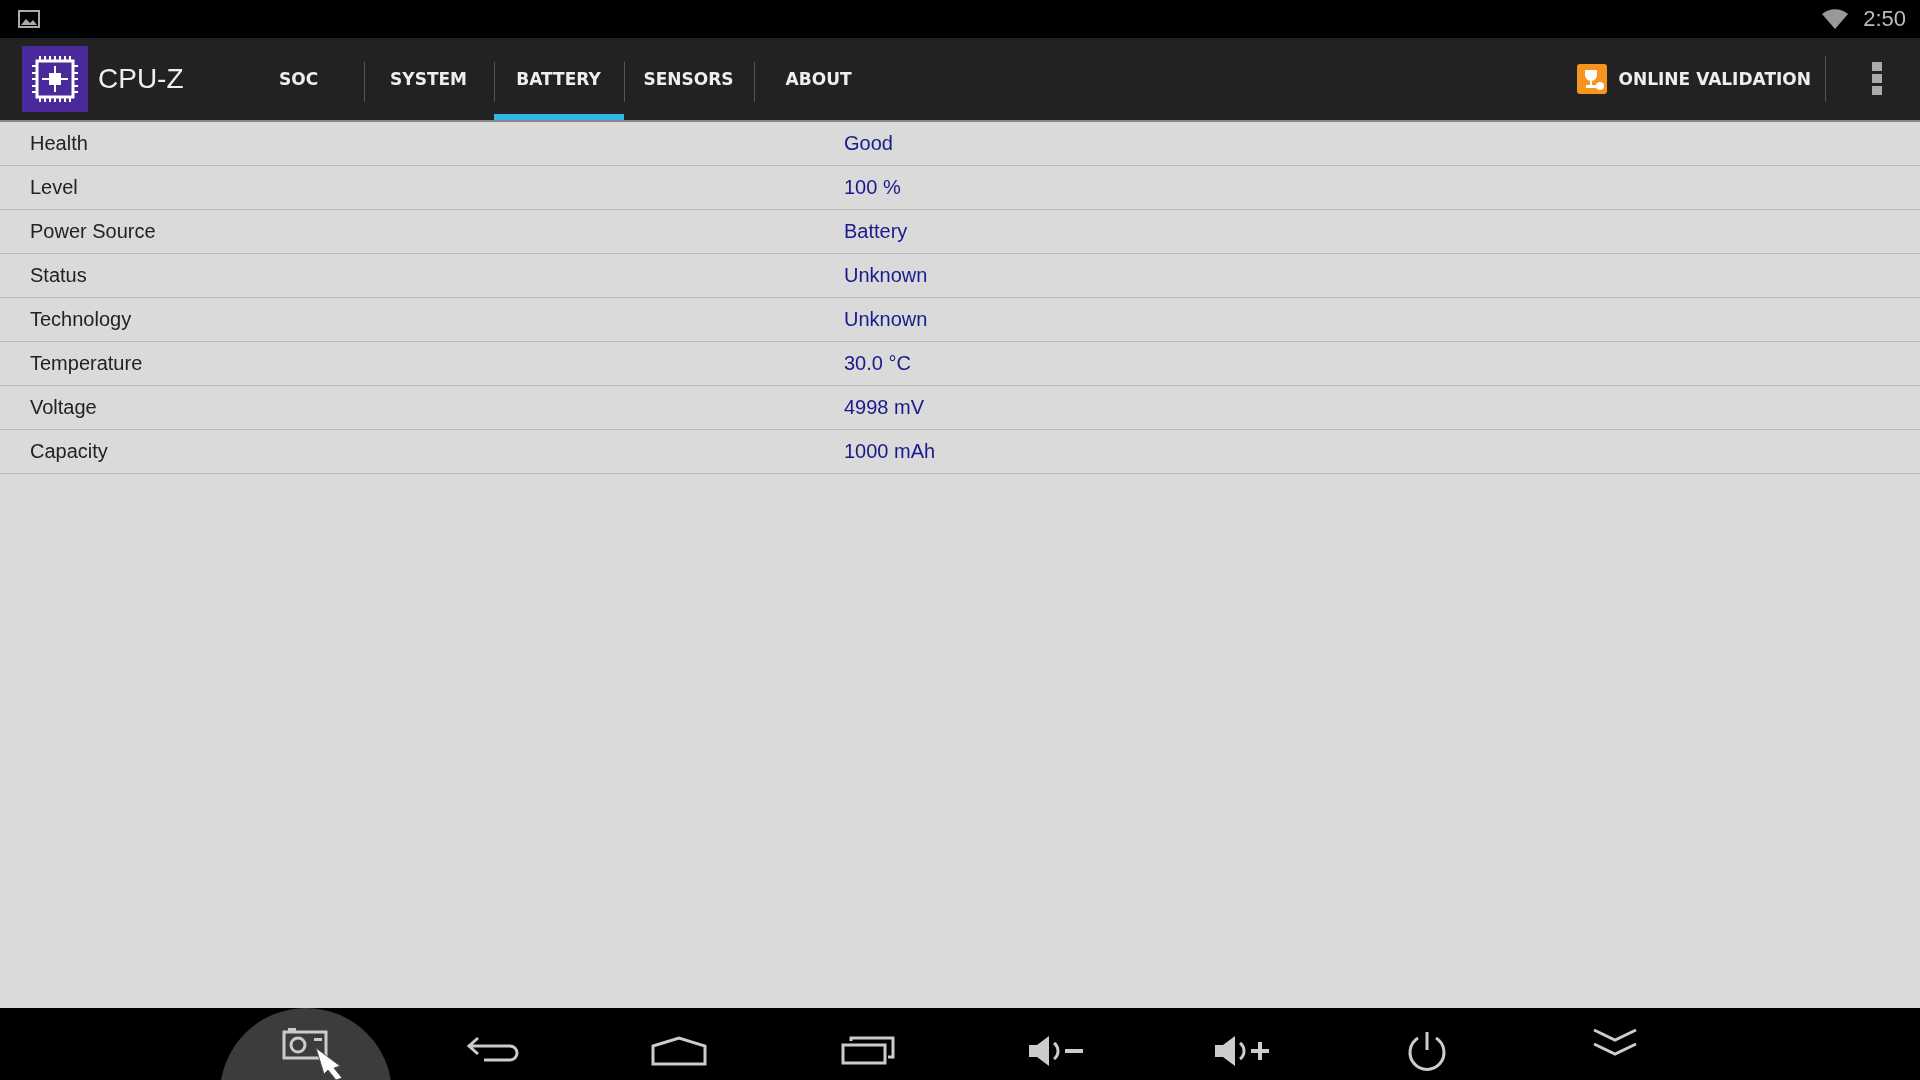 The image size is (1920, 1080). Describe the element at coordinates (54, 187) in the screenshot. I see `property-label: Level` at that location.